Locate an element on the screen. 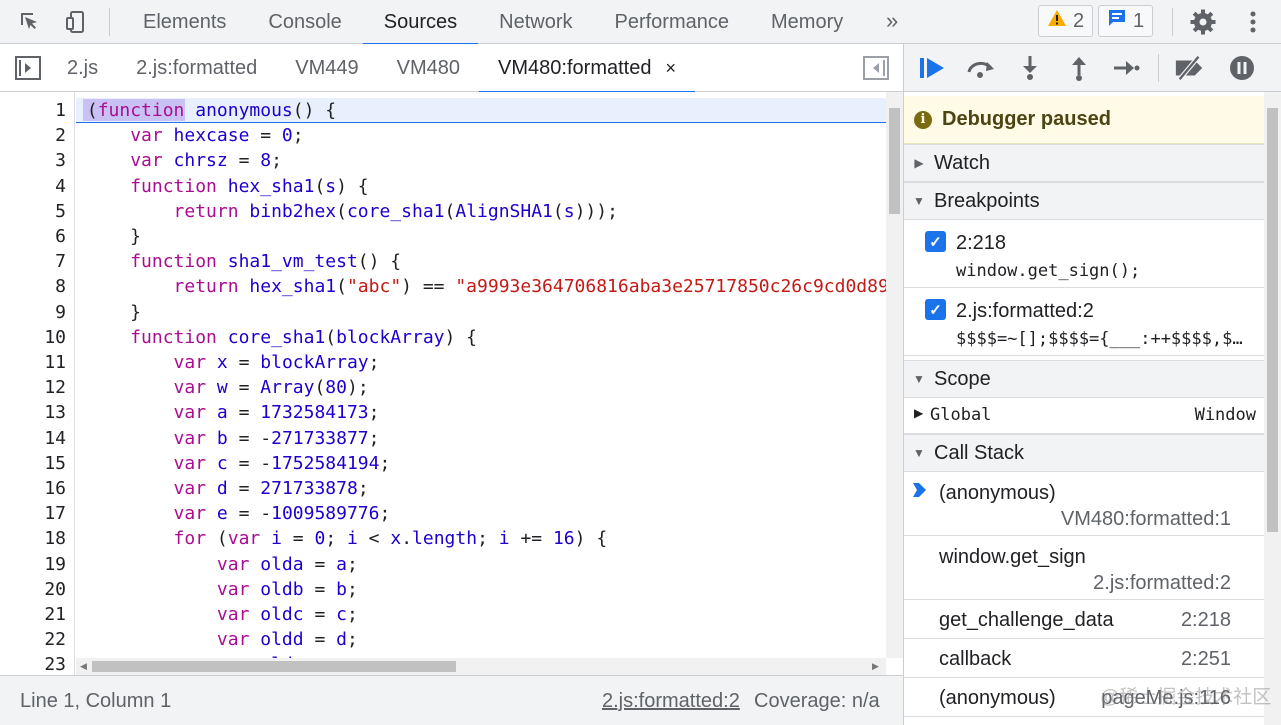 The width and height of the screenshot is (1281, 725). toggle-debugger-icon is located at coordinates (876, 68).